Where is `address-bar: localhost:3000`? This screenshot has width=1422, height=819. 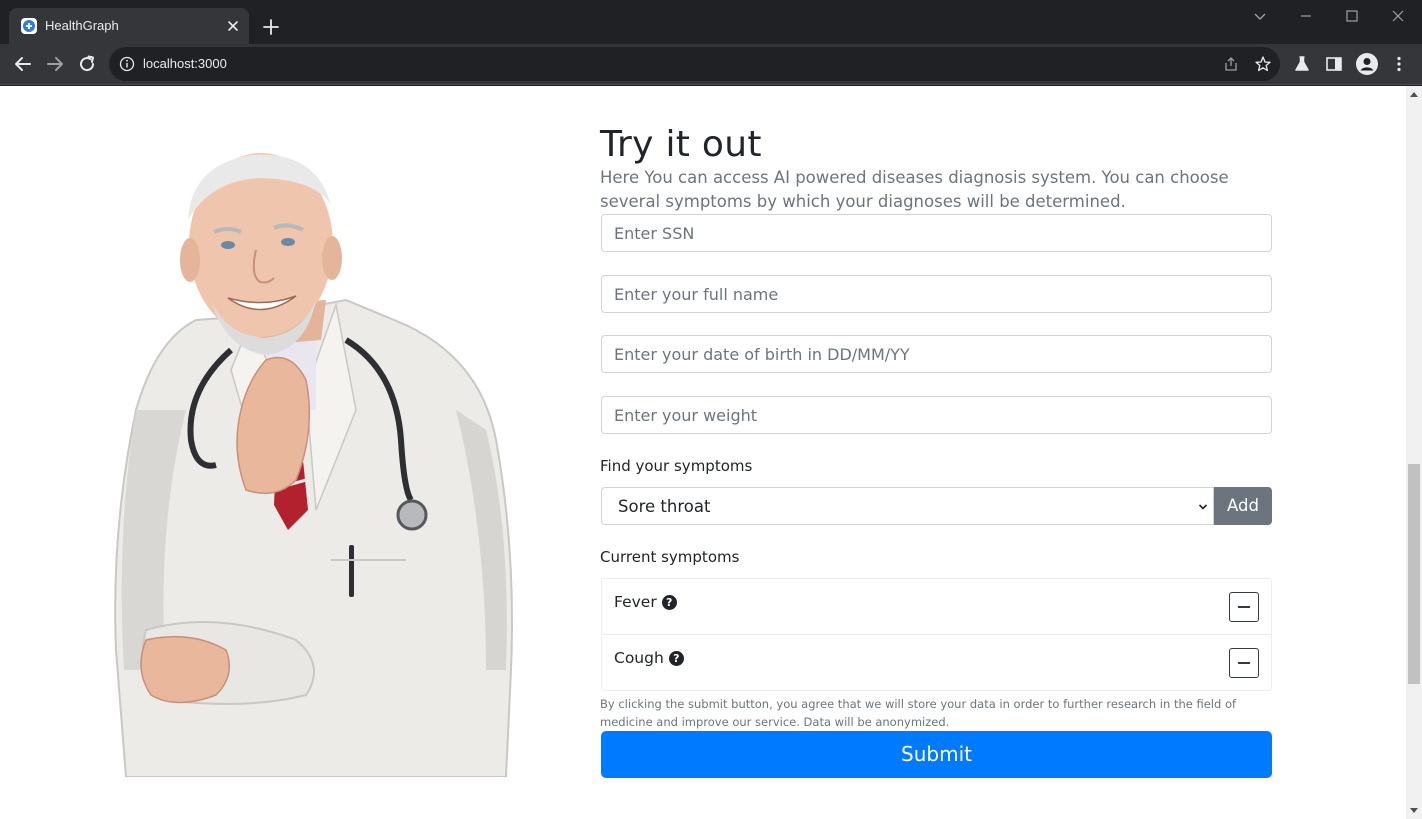
address-bar: localhost:3000 is located at coordinates (694, 64).